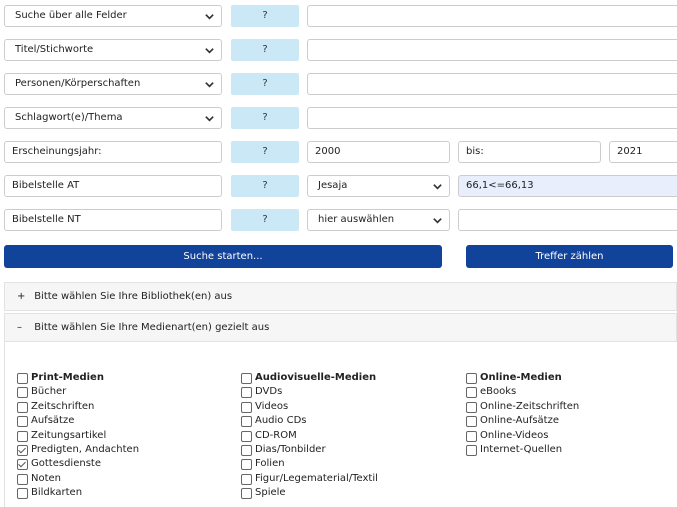 This screenshot has width=677, height=507. What do you see at coordinates (78, 83) in the screenshot?
I see `field-select-label: Personen/Körperschaften` at bounding box center [78, 83].